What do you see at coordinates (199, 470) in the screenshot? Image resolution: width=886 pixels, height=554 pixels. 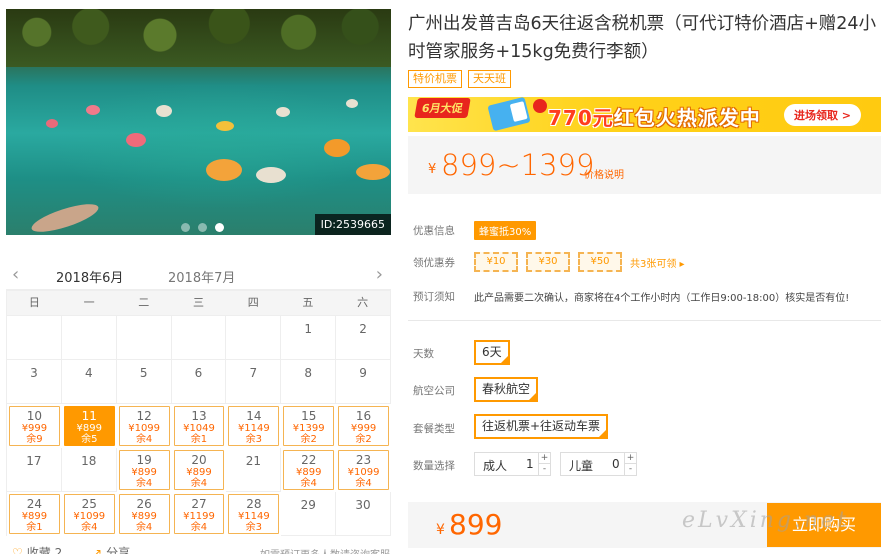 I see `calendar-day-available: 20 ¥899 余4` at bounding box center [199, 470].